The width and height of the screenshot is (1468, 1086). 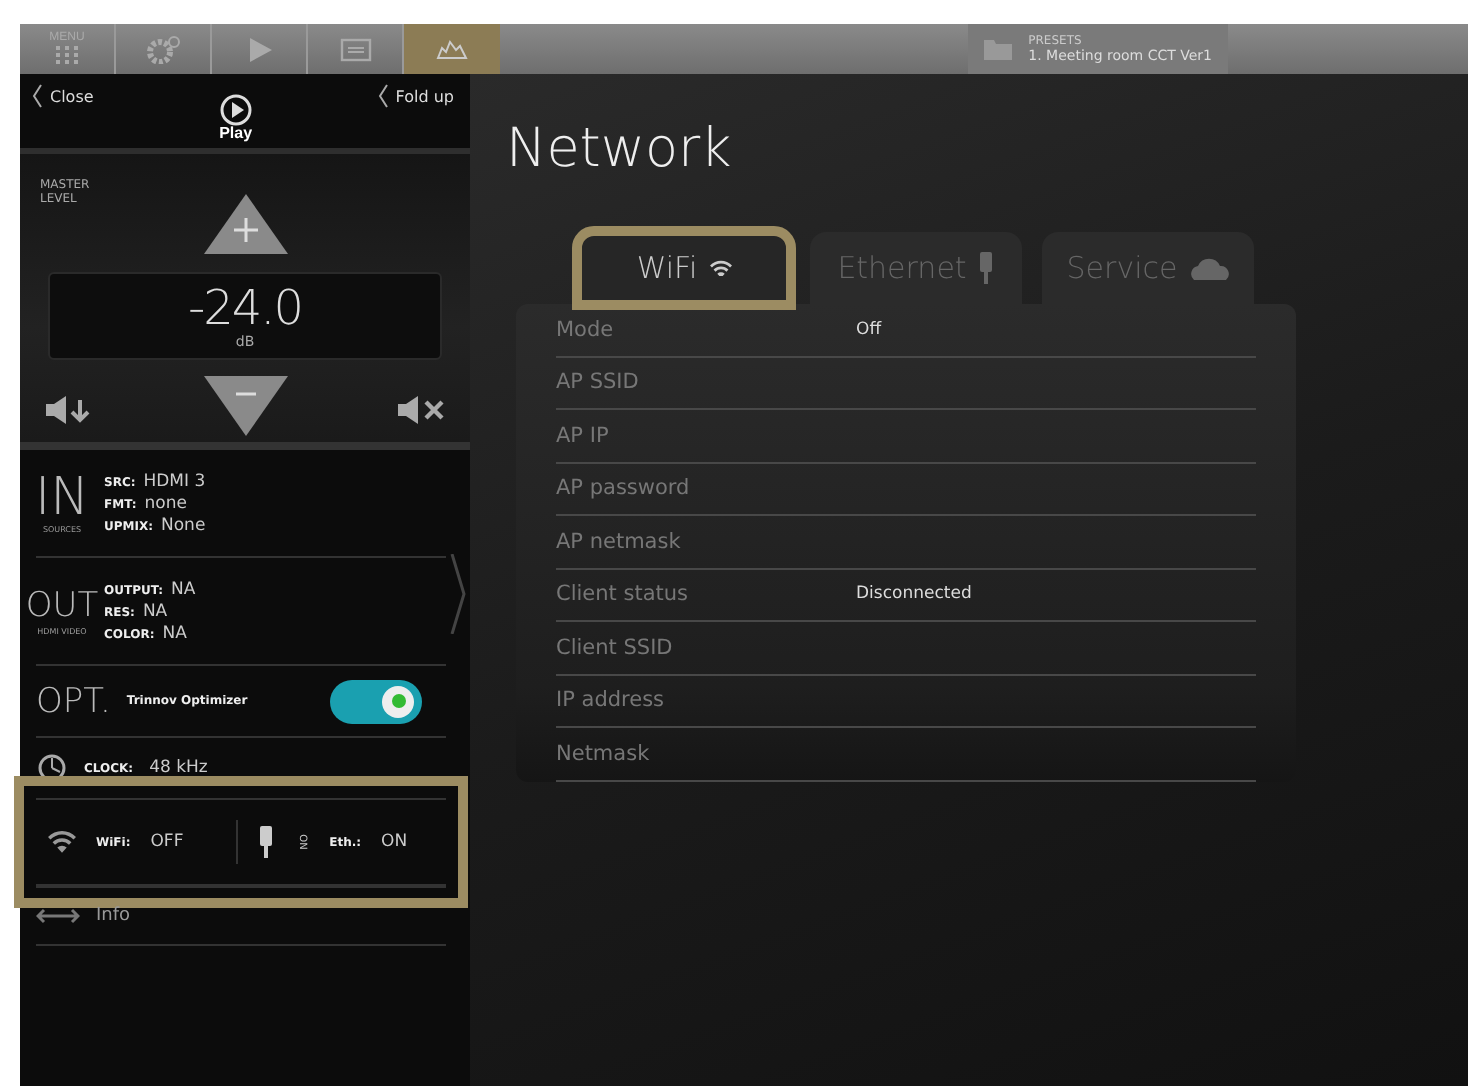 I want to click on setting-label: Mode, so click(x=586, y=329).